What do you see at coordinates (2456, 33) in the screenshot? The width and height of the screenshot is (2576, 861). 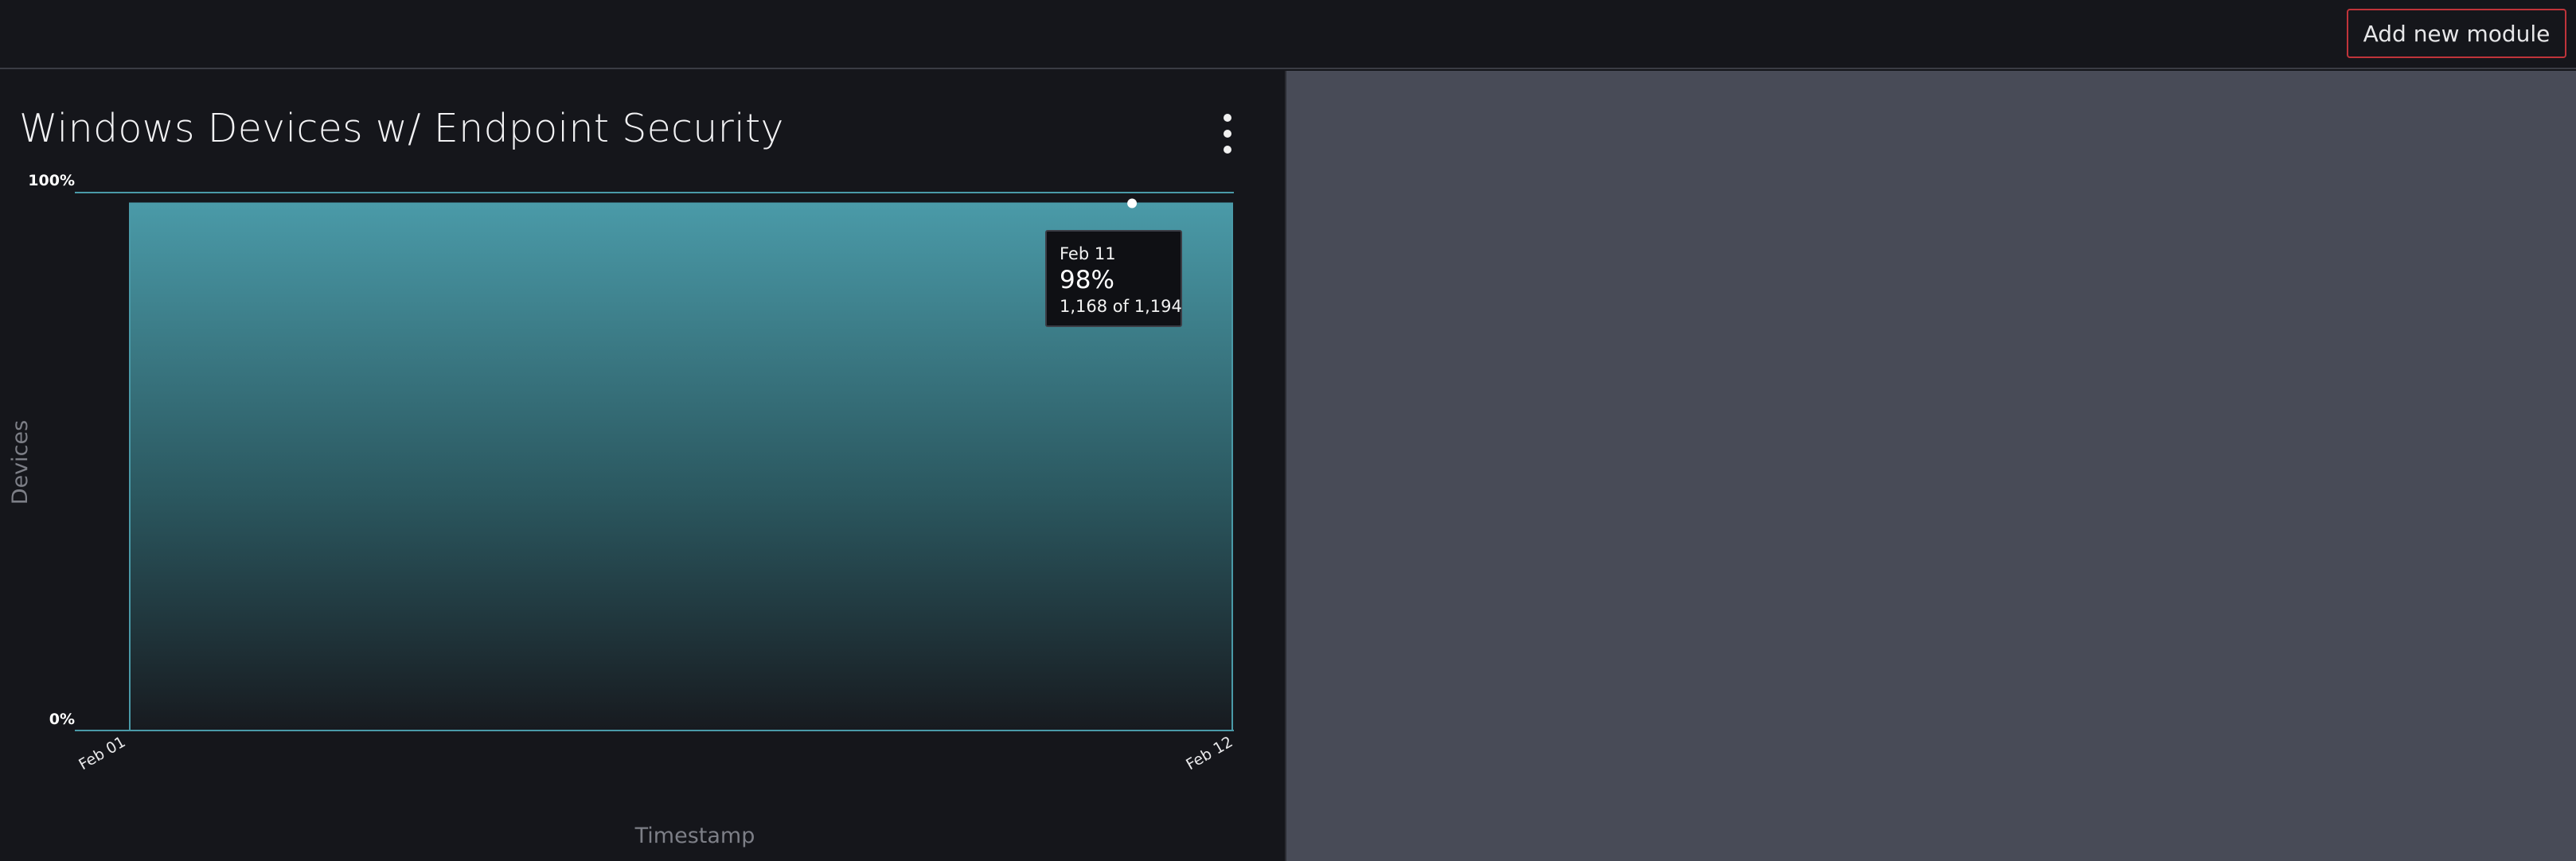 I see `add-new-module-button: Add new module` at bounding box center [2456, 33].